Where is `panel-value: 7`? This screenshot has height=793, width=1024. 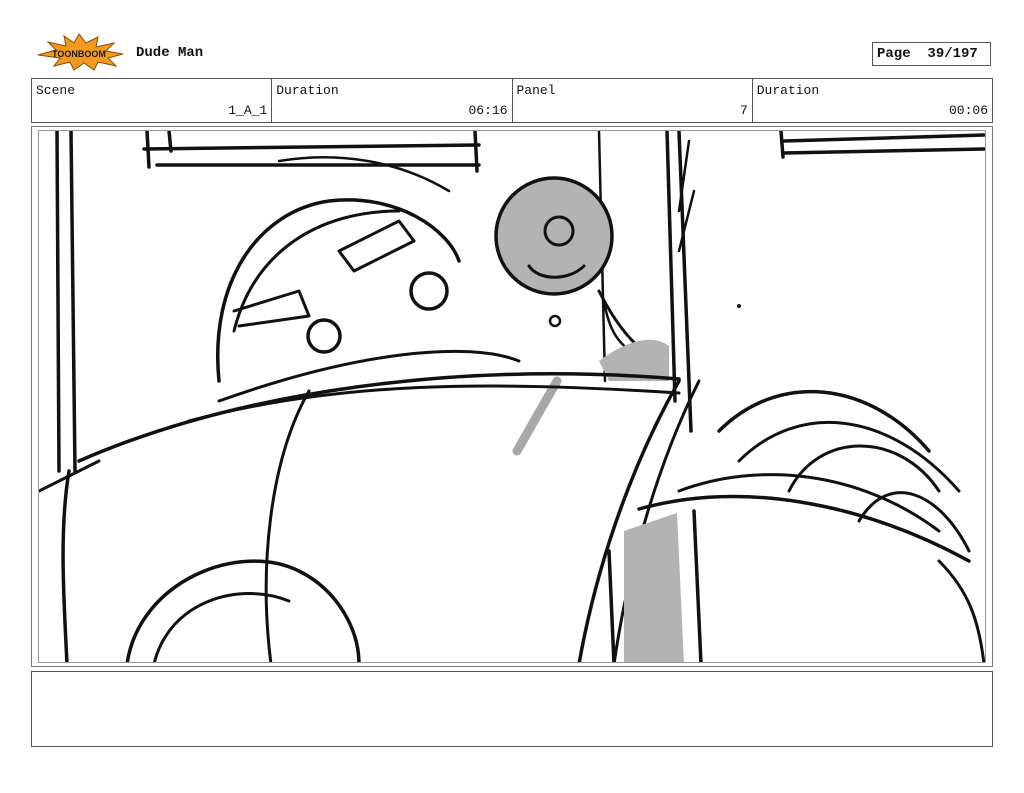
panel-value: 7 is located at coordinates (743, 110).